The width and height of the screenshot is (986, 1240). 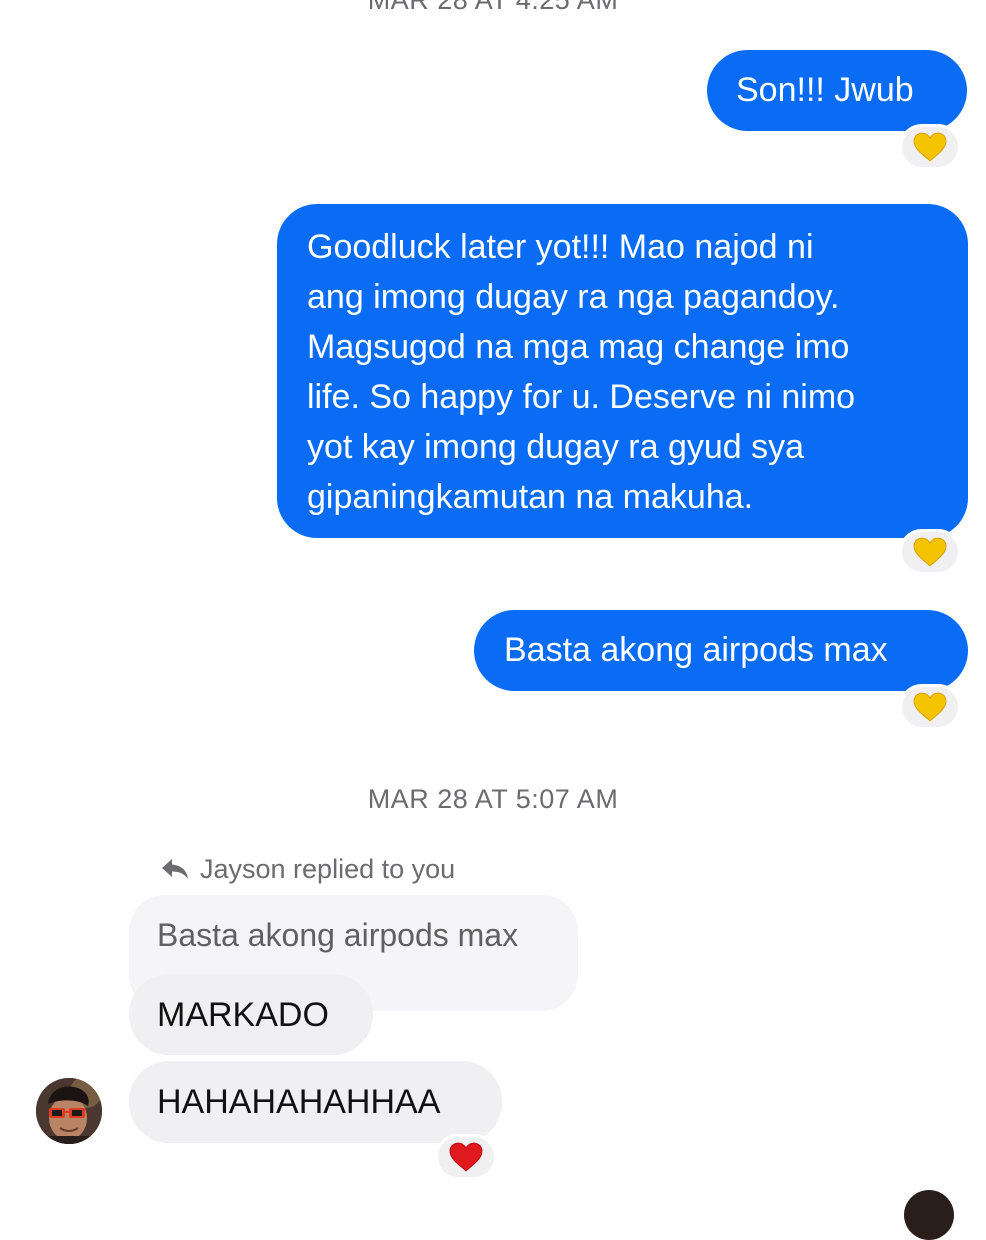 I want to click on avatar-image, so click(x=69, y=1111).